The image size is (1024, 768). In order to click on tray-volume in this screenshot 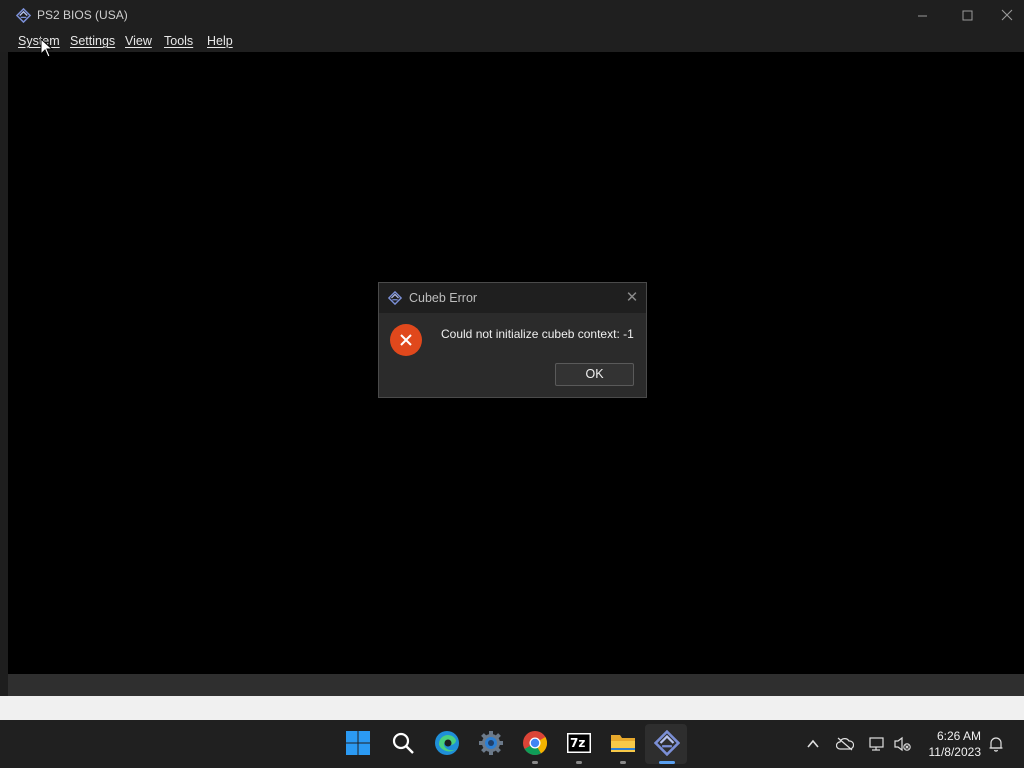, I will do `click(903, 744)`.